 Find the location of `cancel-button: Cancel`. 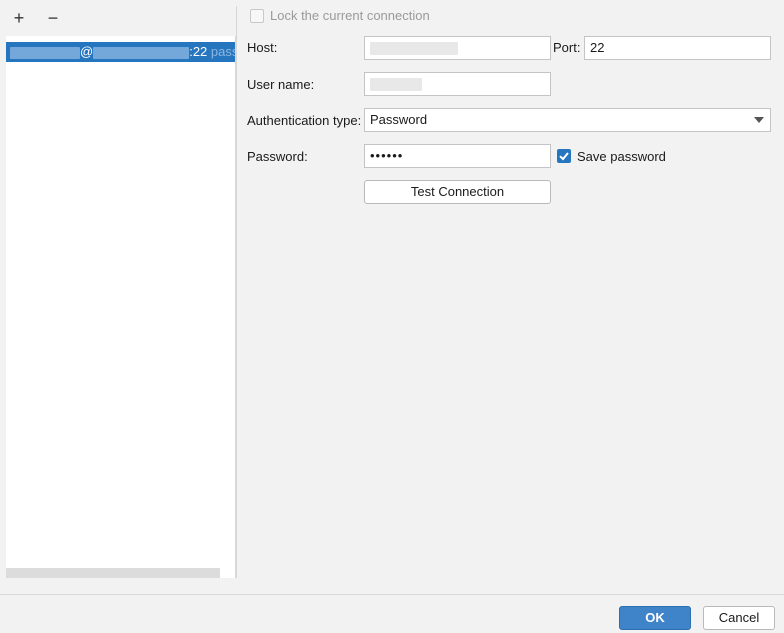

cancel-button: Cancel is located at coordinates (739, 618).